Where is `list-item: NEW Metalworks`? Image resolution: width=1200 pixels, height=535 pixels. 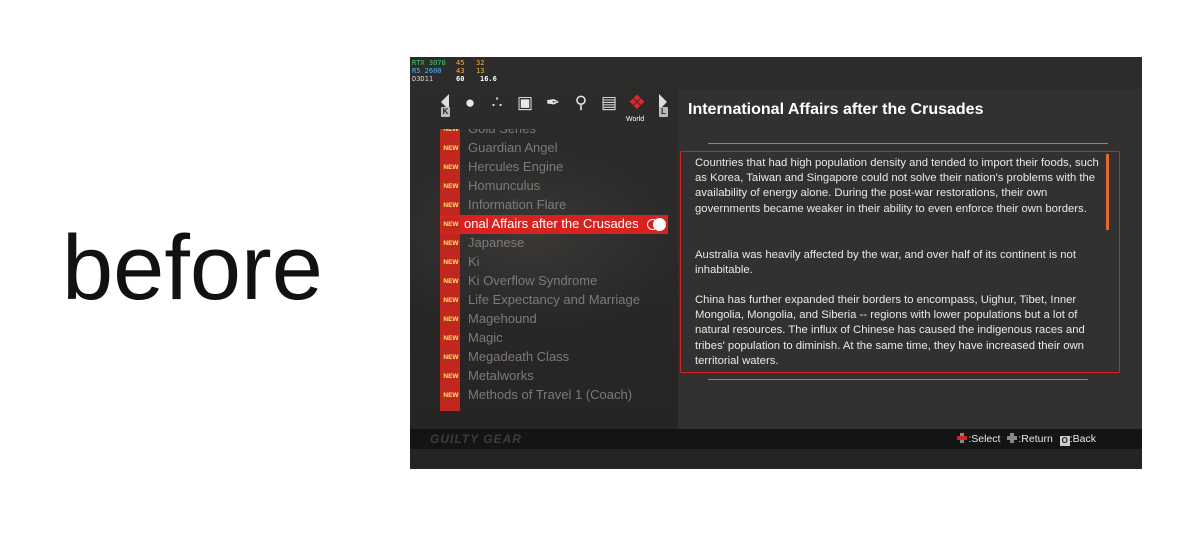
list-item: NEW Metalworks is located at coordinates (556, 376).